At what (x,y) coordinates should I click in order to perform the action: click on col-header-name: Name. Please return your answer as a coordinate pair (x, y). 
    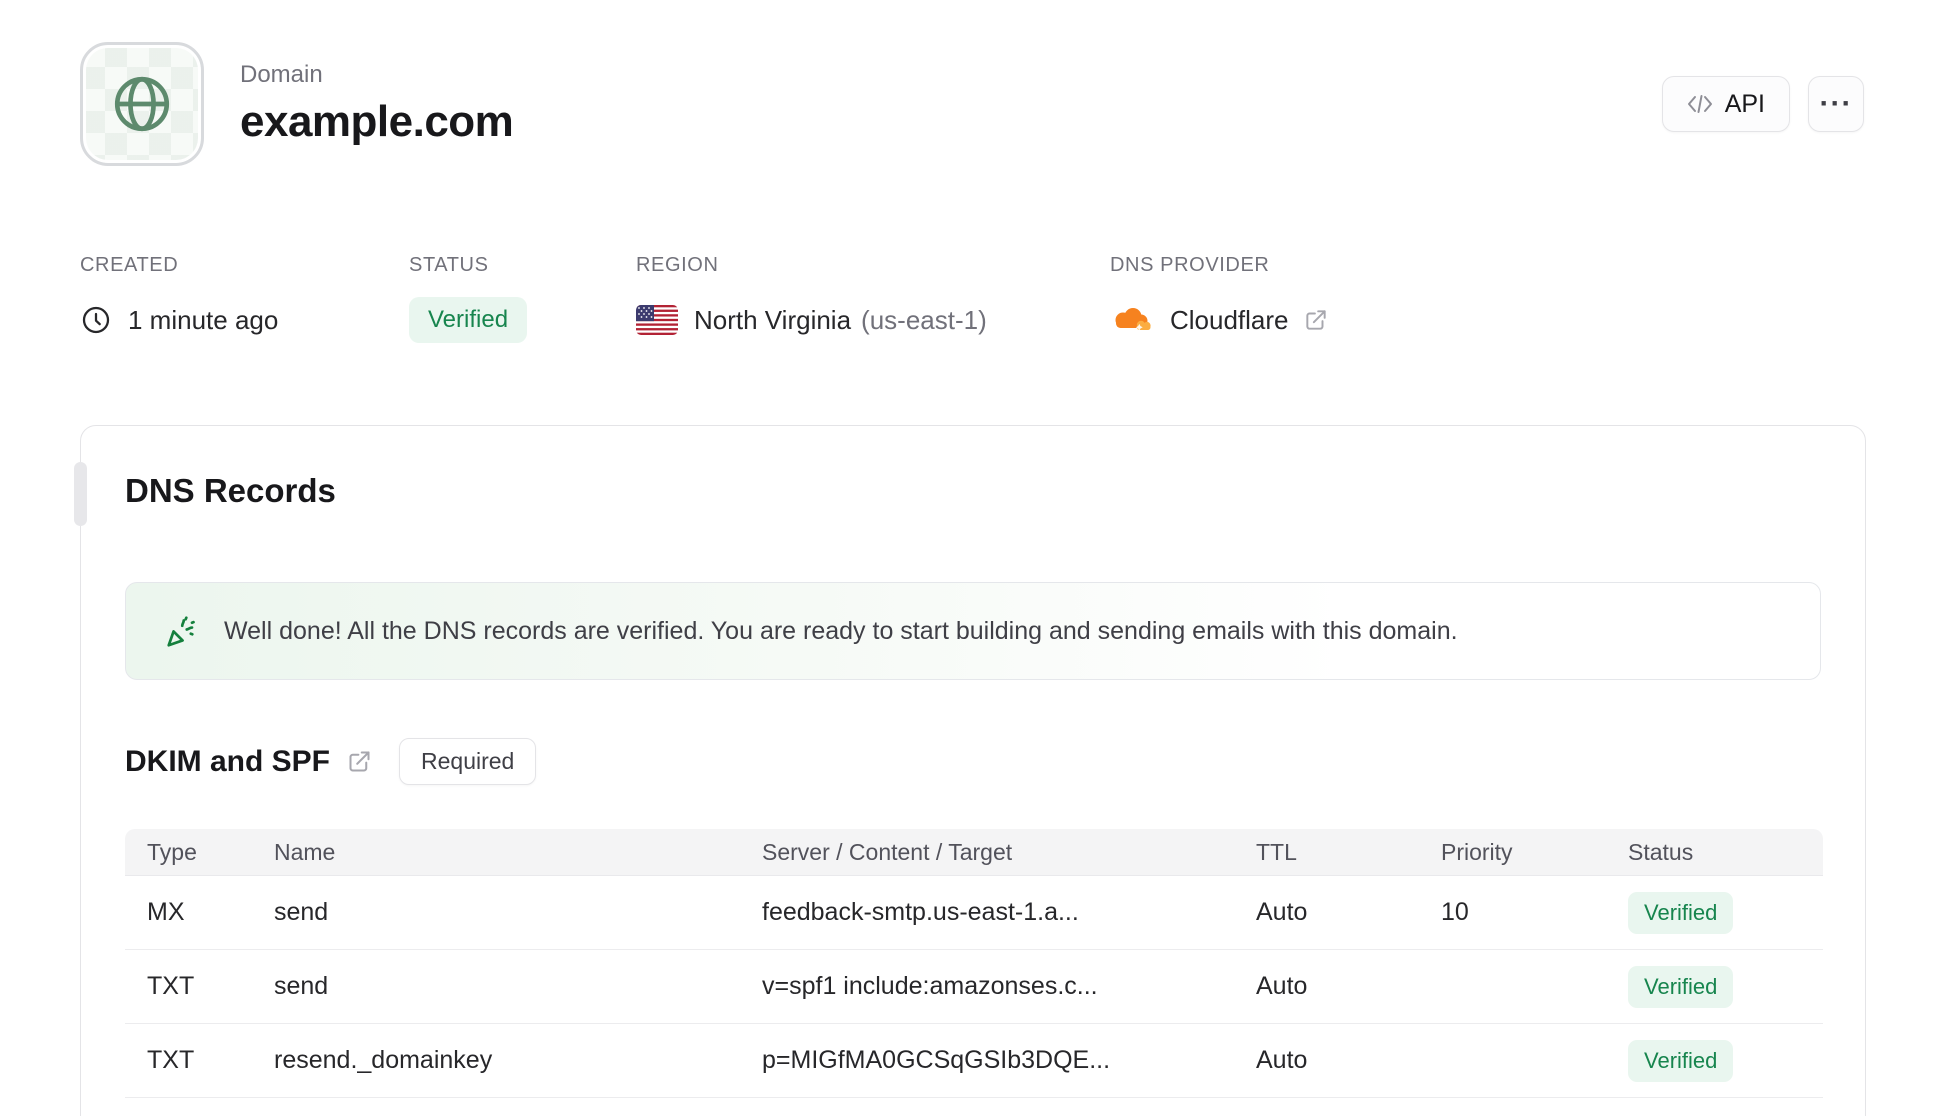
    Looking at the image, I should click on (305, 851).